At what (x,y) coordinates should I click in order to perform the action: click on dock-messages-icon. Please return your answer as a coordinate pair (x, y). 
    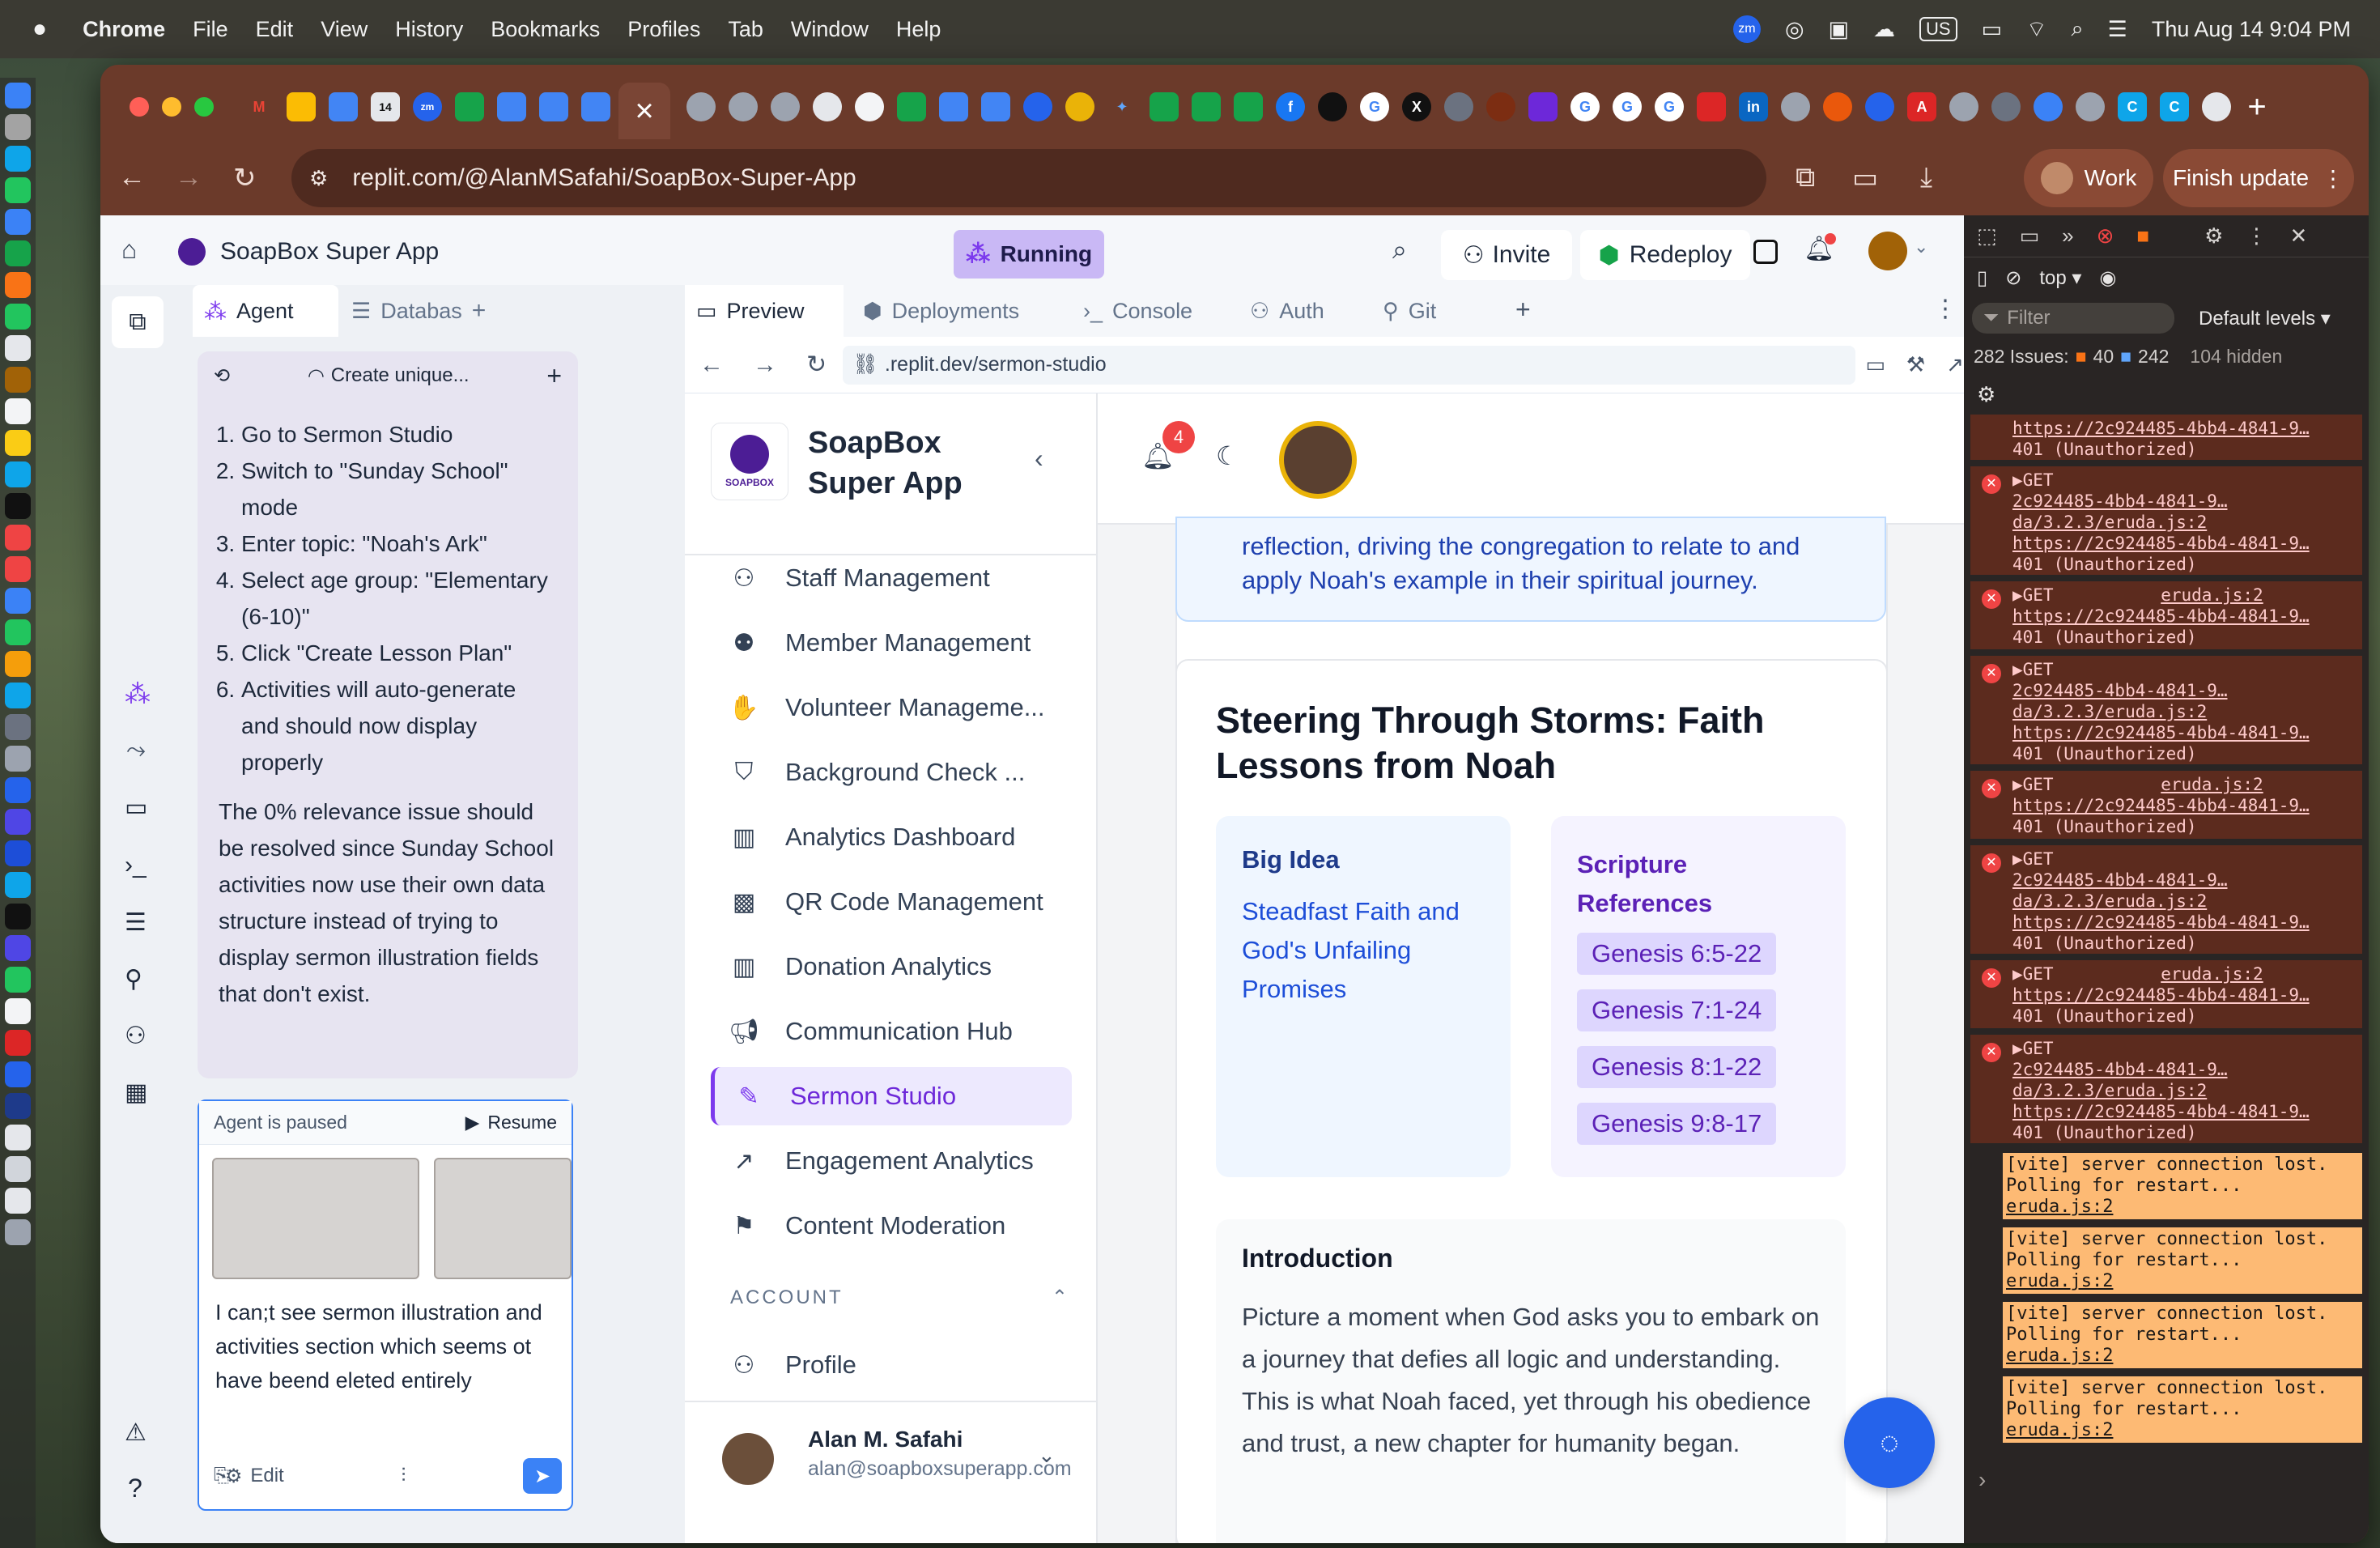
    Looking at the image, I should click on (18, 190).